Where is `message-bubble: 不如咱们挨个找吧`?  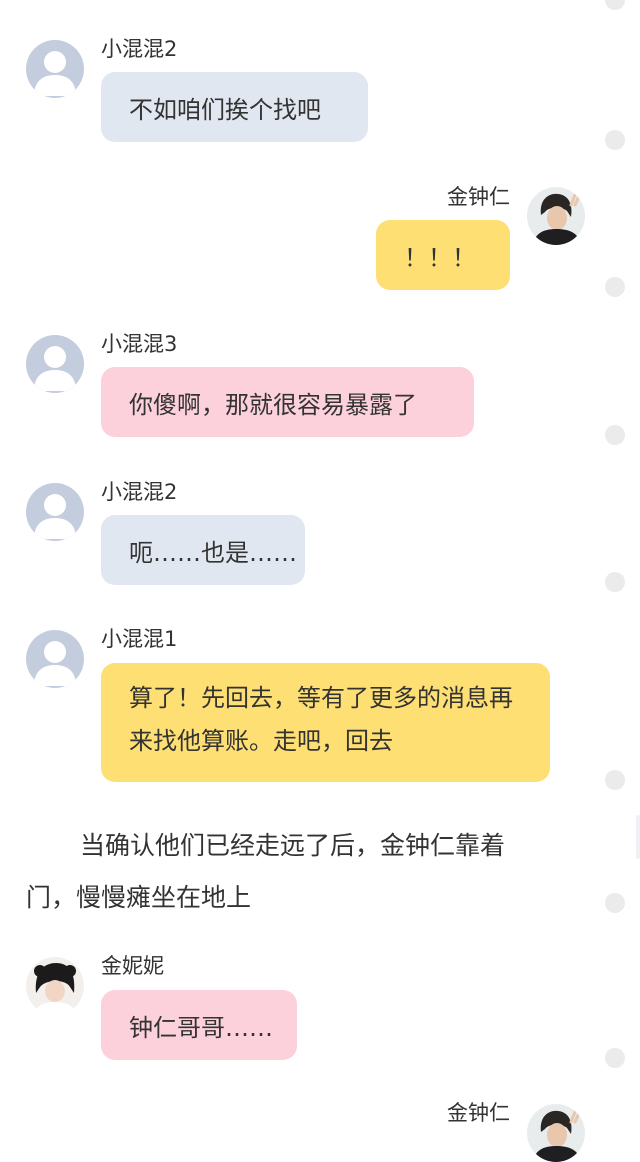
message-bubble: 不如咱们挨个找吧 is located at coordinates (234, 107).